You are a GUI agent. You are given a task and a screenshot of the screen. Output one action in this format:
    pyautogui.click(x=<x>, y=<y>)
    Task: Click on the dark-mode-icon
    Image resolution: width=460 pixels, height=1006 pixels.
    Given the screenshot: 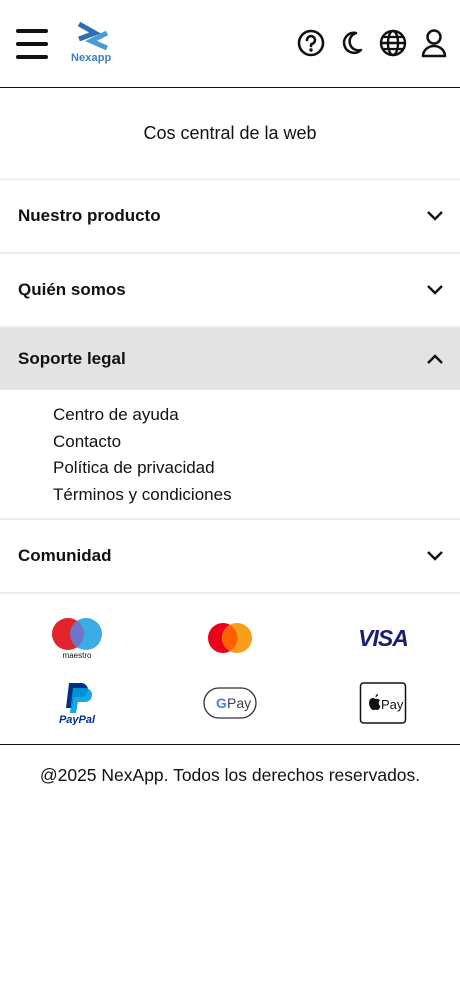 What is the action you would take?
    pyautogui.click(x=352, y=43)
    